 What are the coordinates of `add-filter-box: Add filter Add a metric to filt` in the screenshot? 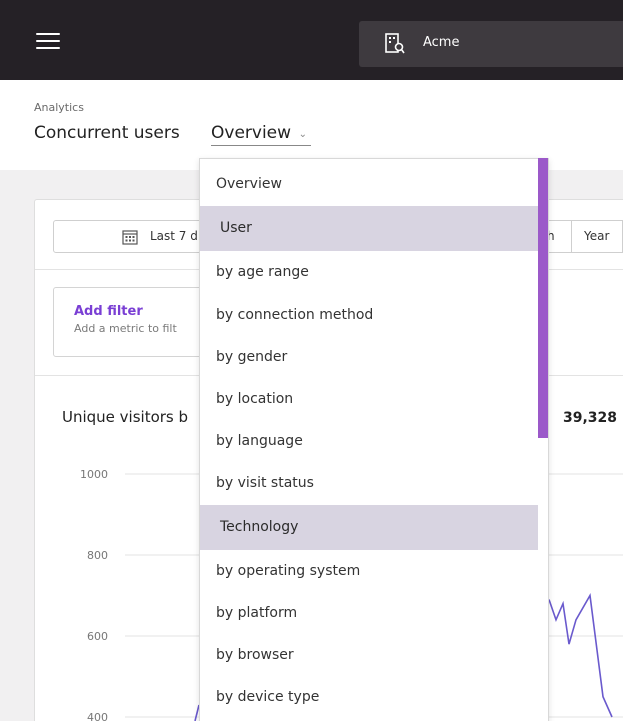 It's located at (133, 322).